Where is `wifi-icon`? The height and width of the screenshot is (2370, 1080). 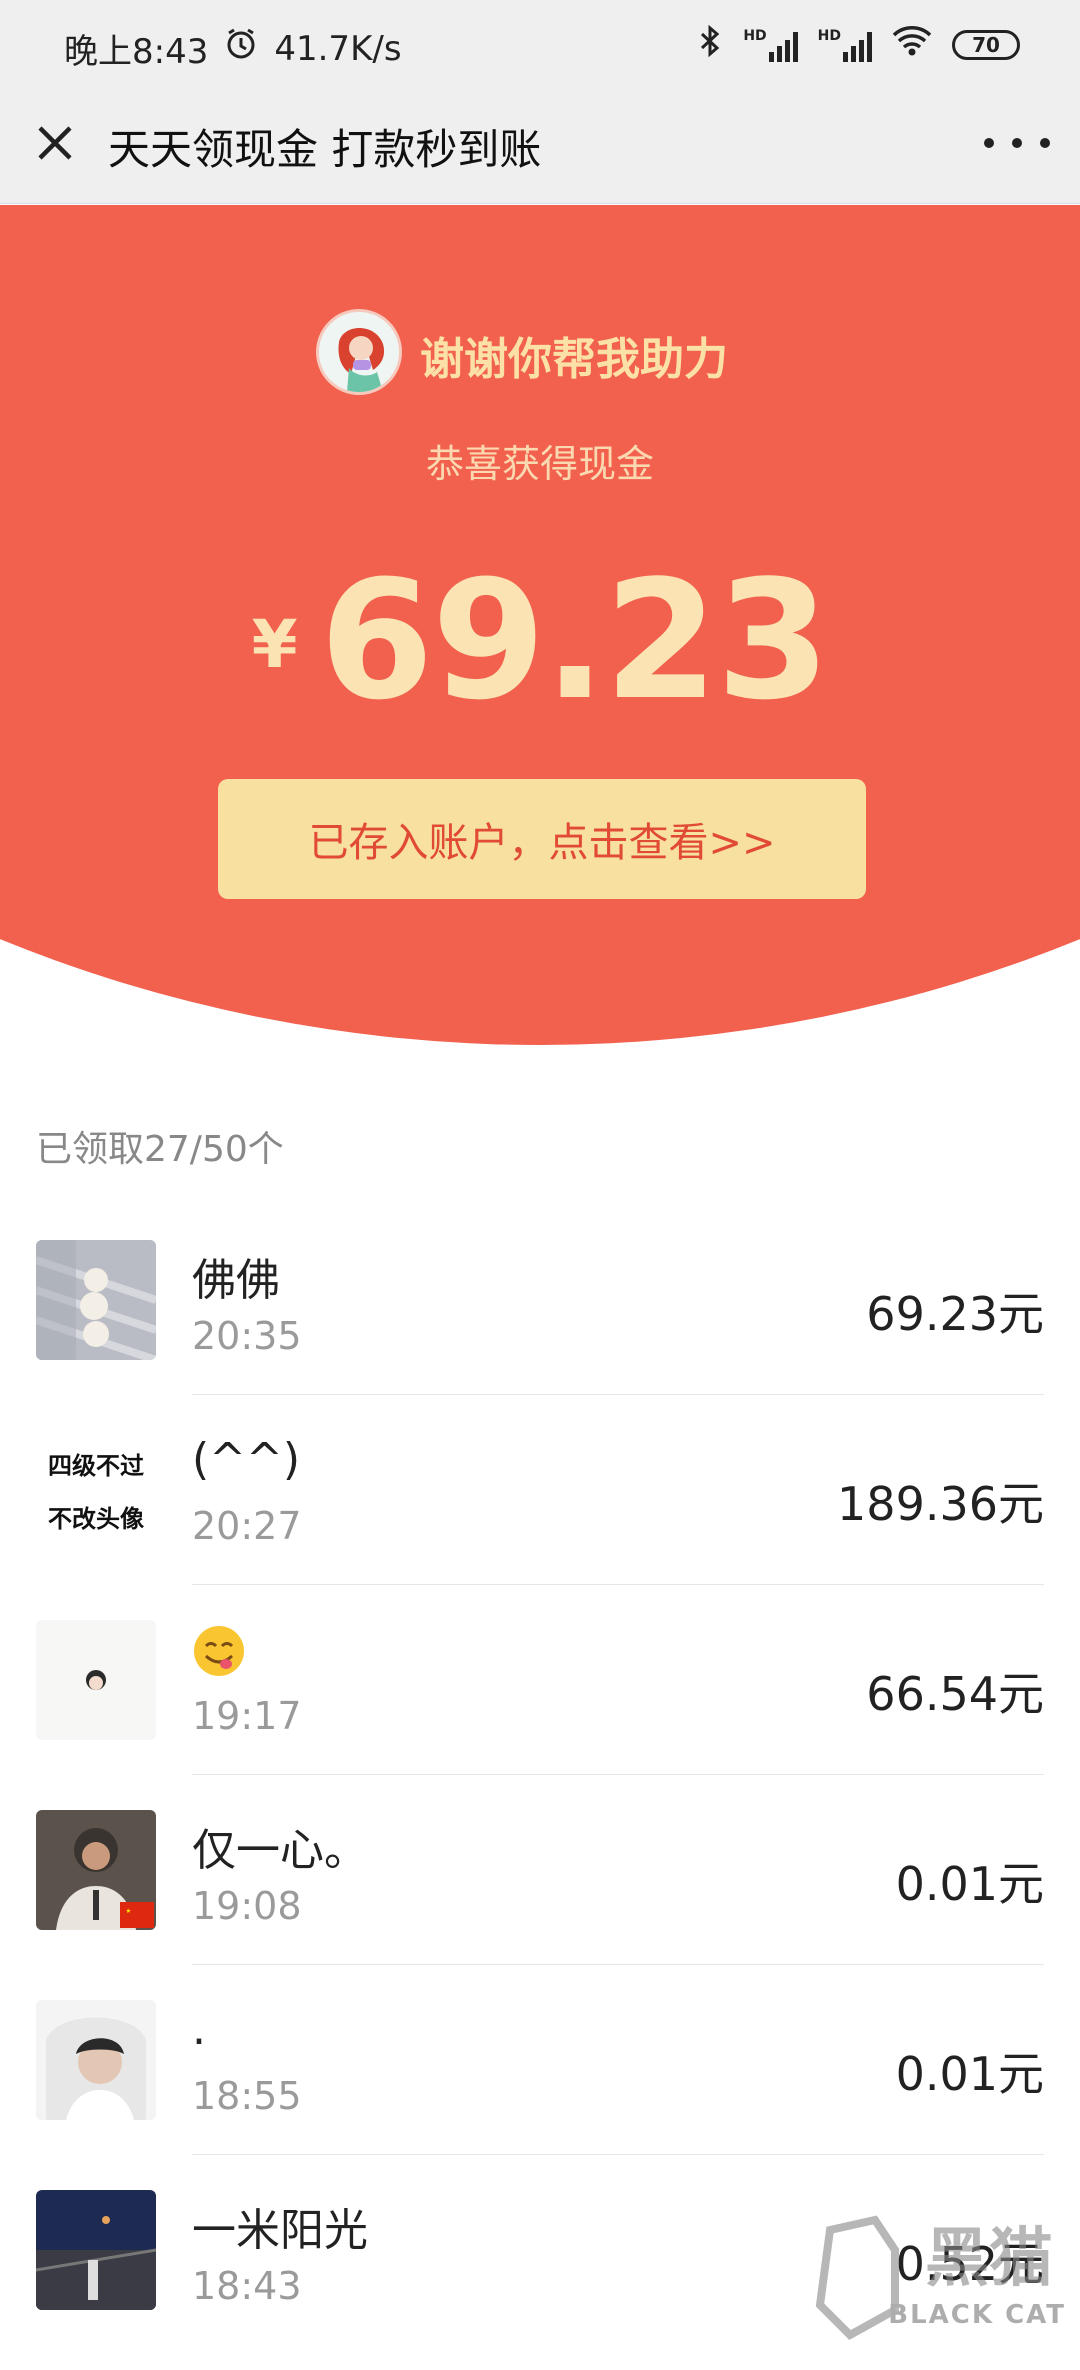
wifi-icon is located at coordinates (912, 44).